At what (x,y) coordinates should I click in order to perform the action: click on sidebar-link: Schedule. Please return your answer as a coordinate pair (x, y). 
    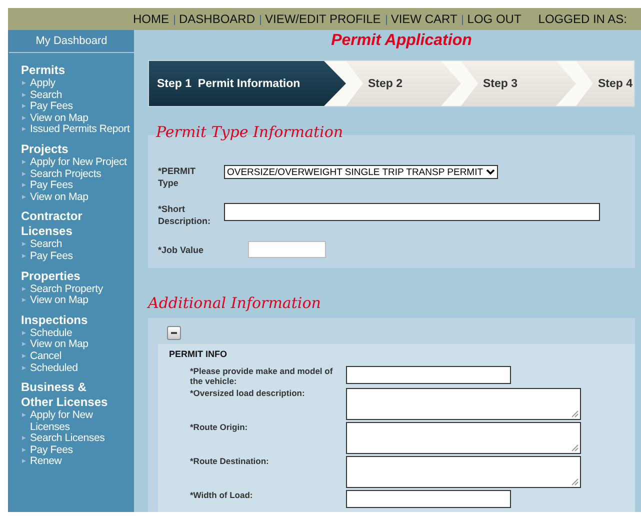
    Looking at the image, I should click on (81, 334).